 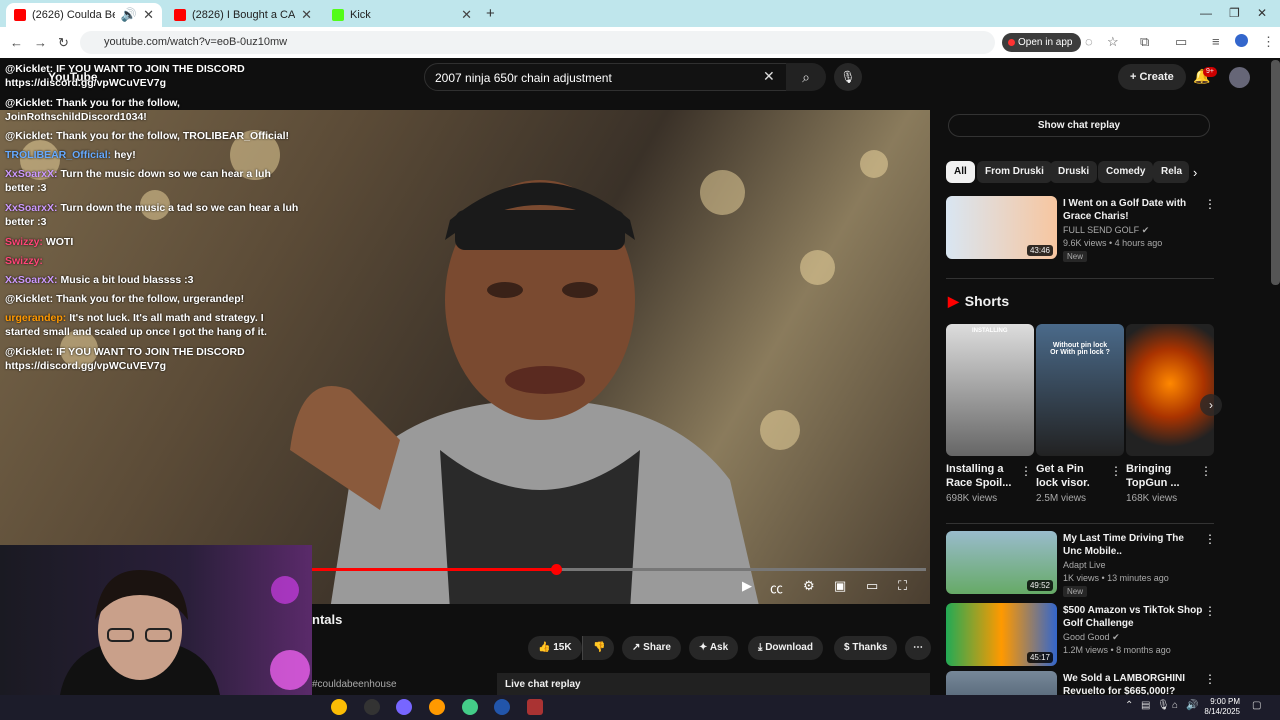 What do you see at coordinates (1001, 562) in the screenshot?
I see `video-thumbnail: 49:52` at bounding box center [1001, 562].